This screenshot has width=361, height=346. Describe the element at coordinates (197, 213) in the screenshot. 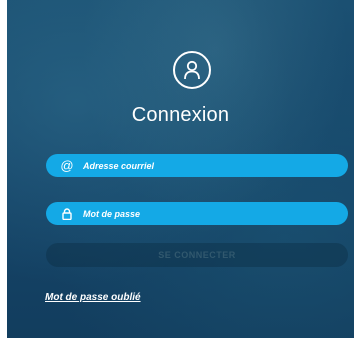

I see `password-field: Mot de passe` at that location.